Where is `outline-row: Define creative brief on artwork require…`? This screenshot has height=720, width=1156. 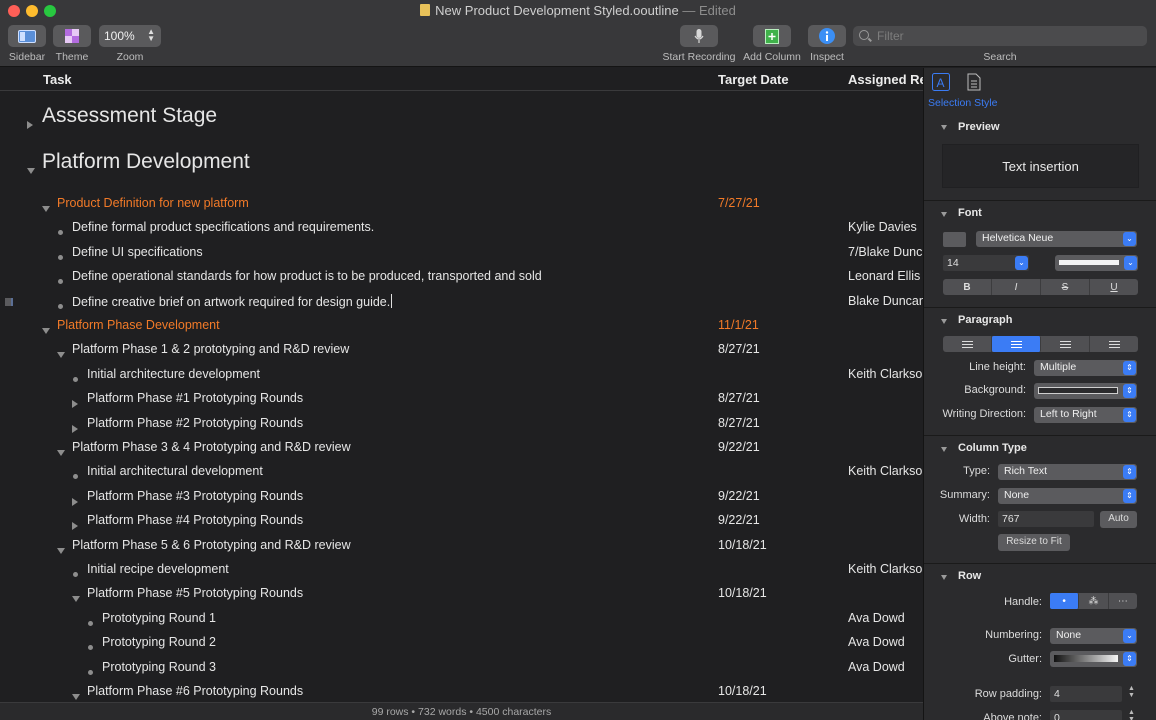
outline-row: Define creative brief on artwork require… is located at coordinates (461, 305).